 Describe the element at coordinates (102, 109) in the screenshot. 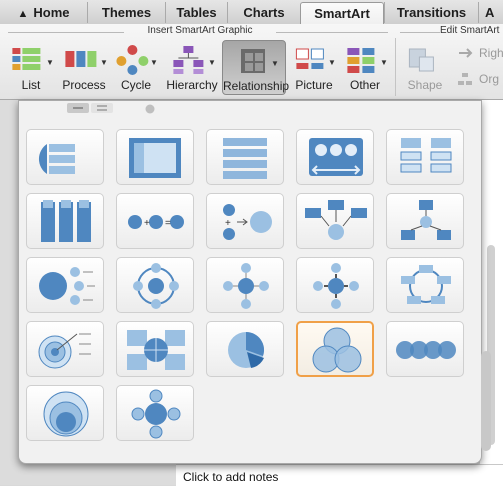

I see `view-toggle-icon` at that location.